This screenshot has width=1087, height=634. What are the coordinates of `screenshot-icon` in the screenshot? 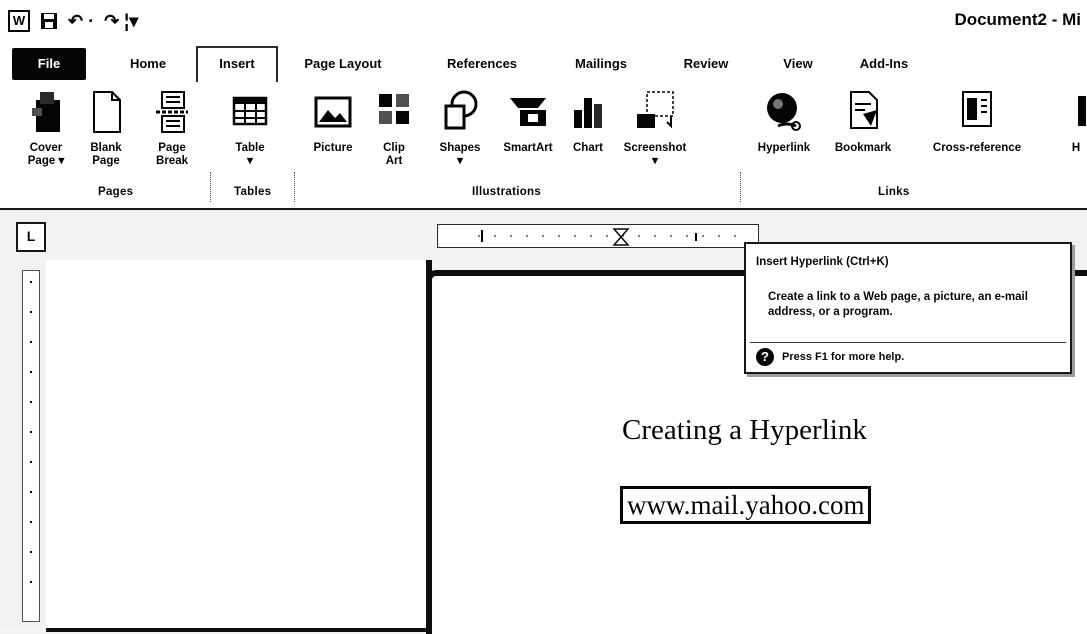 It's located at (655, 110).